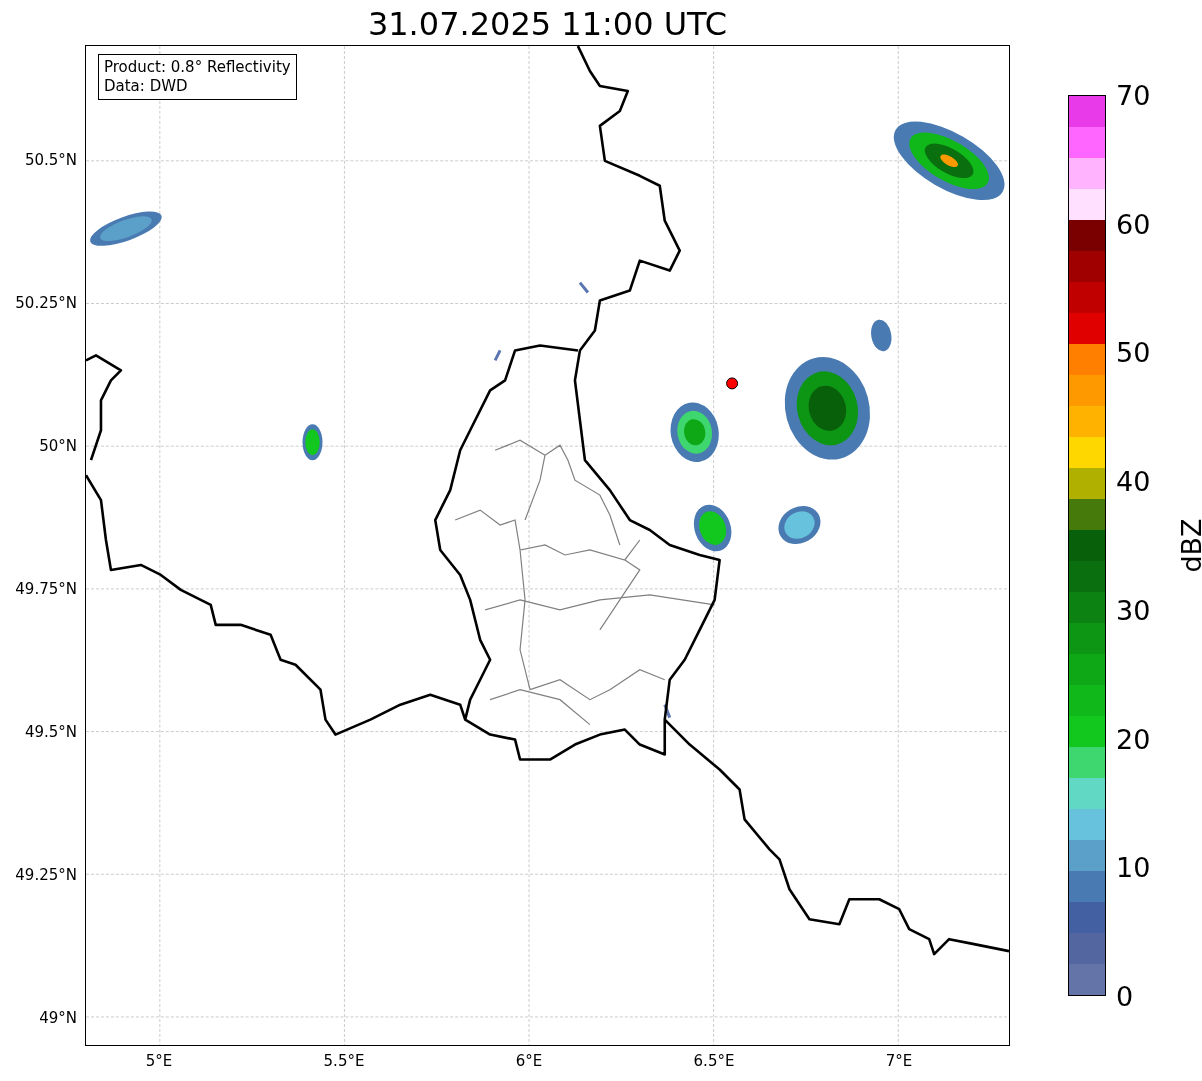 The image size is (1202, 1081). What do you see at coordinates (46, 588) in the screenshot?
I see `axis-tick-label: 49.75°N` at bounding box center [46, 588].